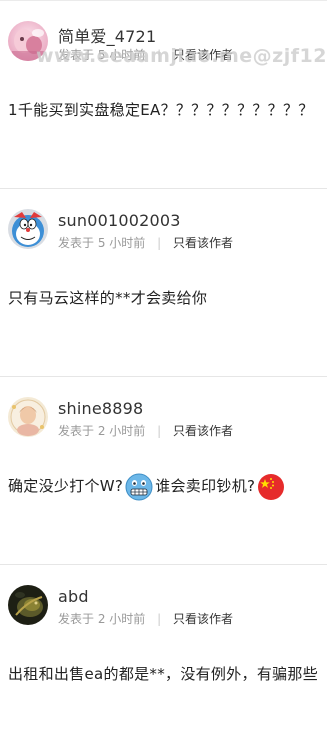 Image resolution: width=327 pixels, height=753 pixels. I want to click on post-content: 确定没少打个W? 谁会卖印钞机?, so click(167, 486).